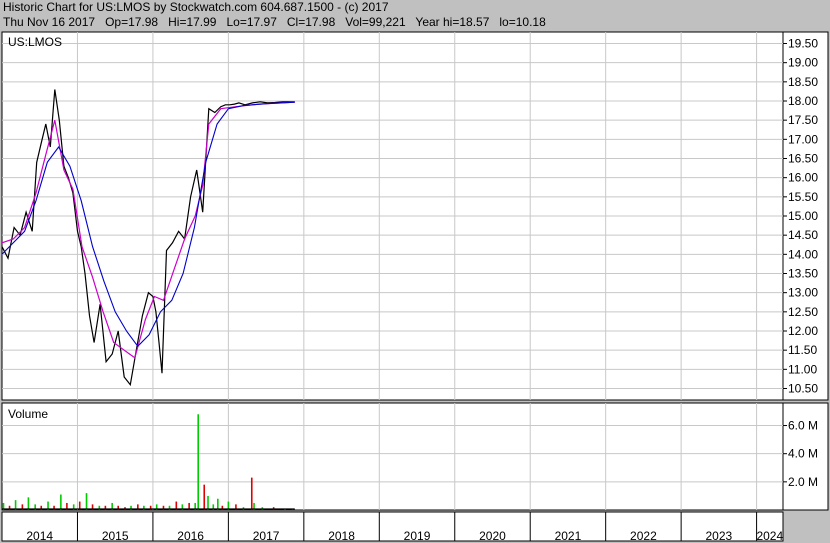  Describe the element at coordinates (115, 536) in the screenshot. I see `x-tick-label: 2015` at that location.